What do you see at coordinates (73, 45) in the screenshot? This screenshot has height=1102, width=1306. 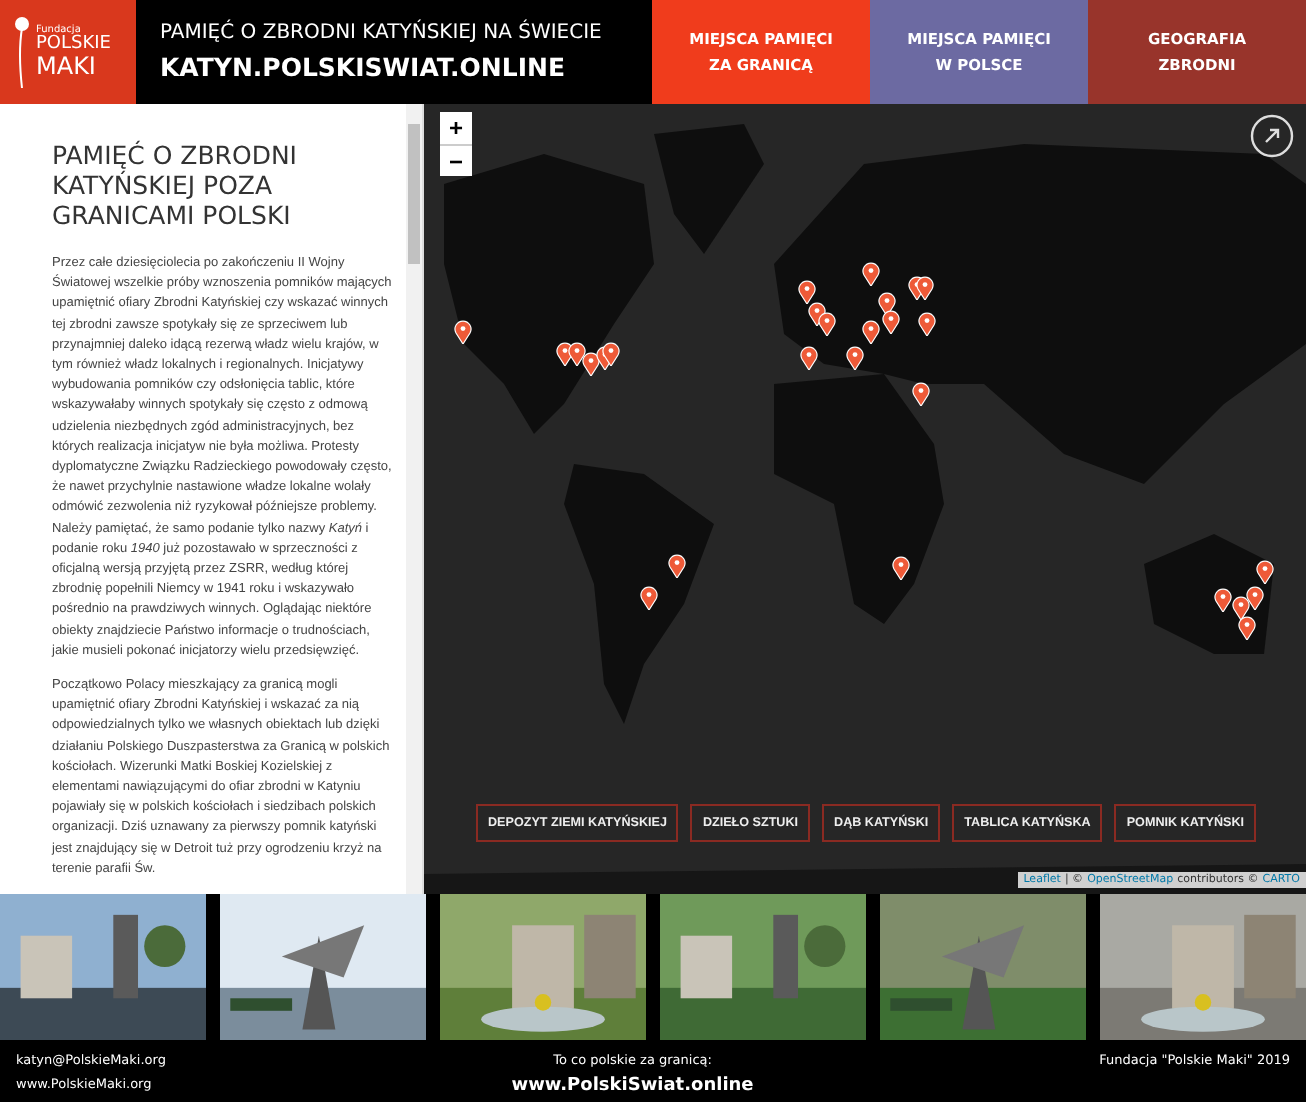 I see `logo-text: POLSKIE` at bounding box center [73, 45].